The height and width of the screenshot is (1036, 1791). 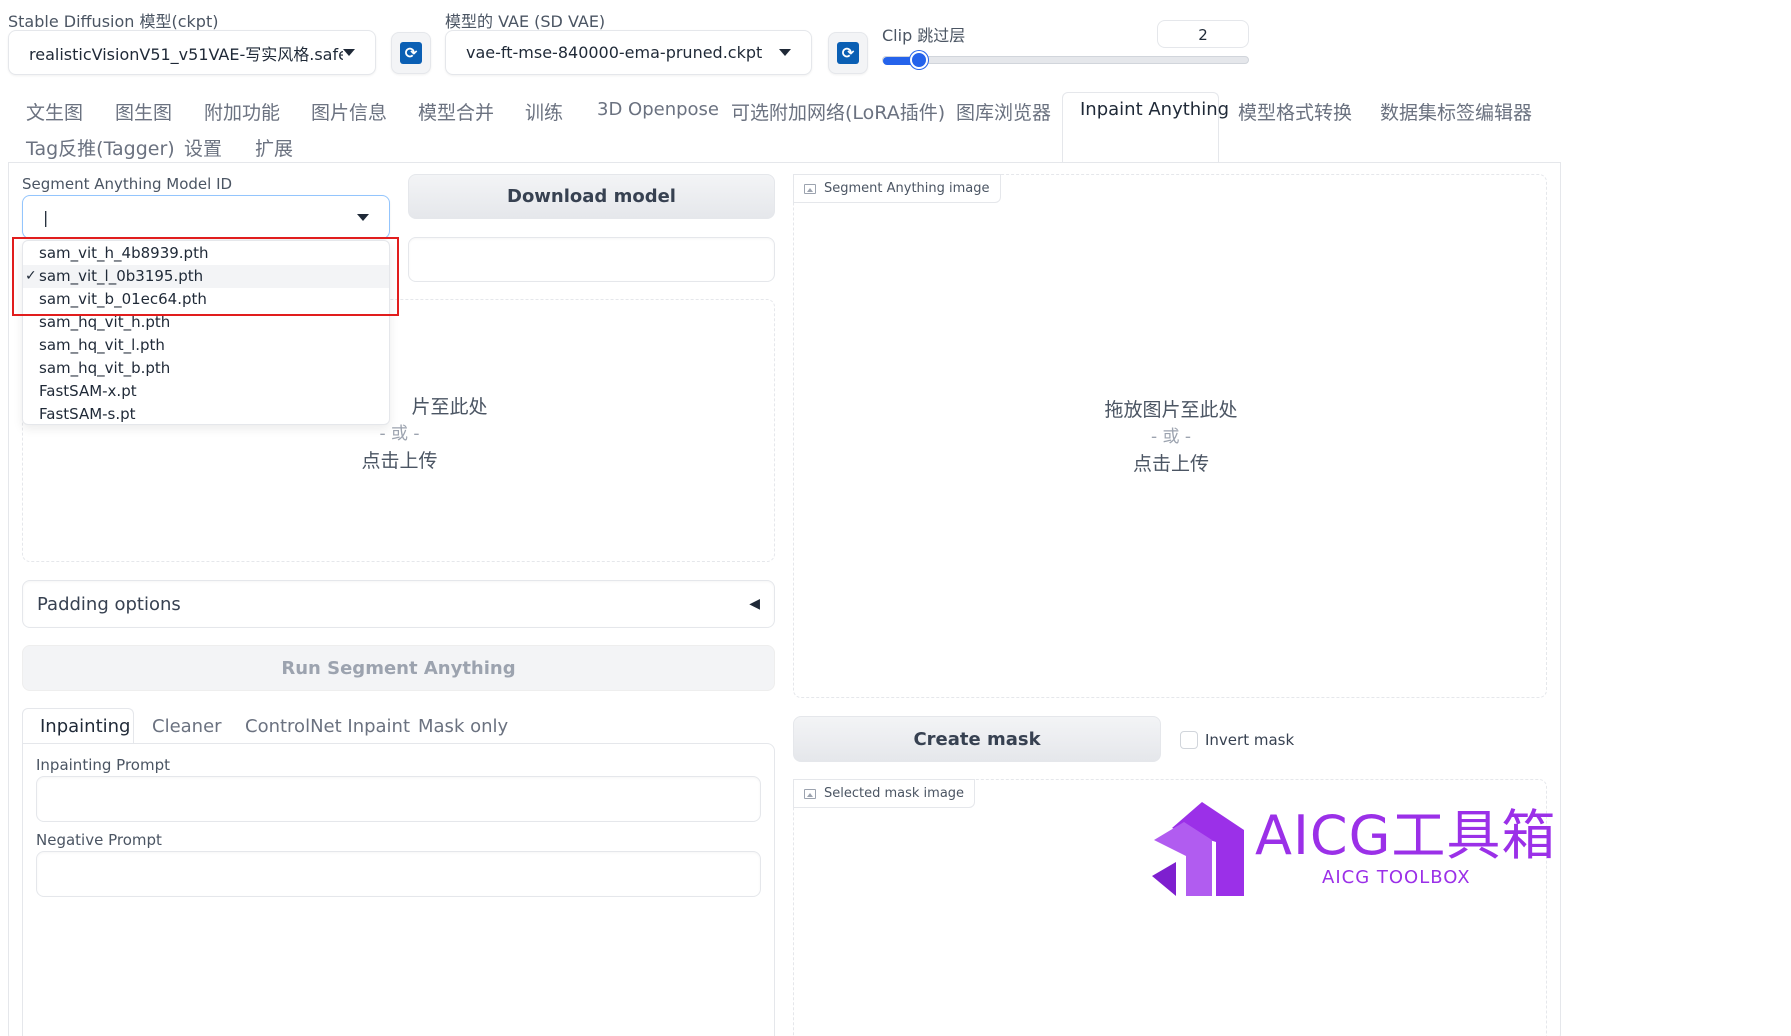 I want to click on tab-txt2img: 文生图, so click(x=54, y=111).